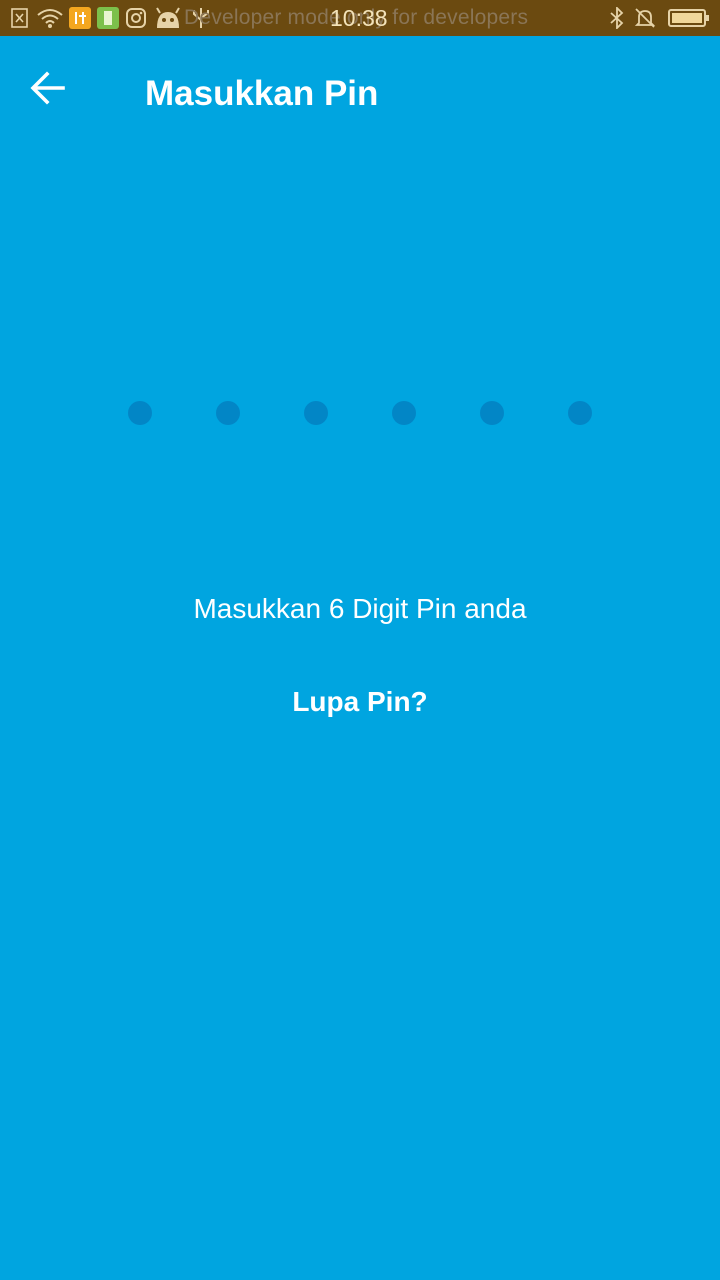 Image resolution: width=720 pixels, height=1280 pixels. I want to click on wifi-icon, so click(50, 18).